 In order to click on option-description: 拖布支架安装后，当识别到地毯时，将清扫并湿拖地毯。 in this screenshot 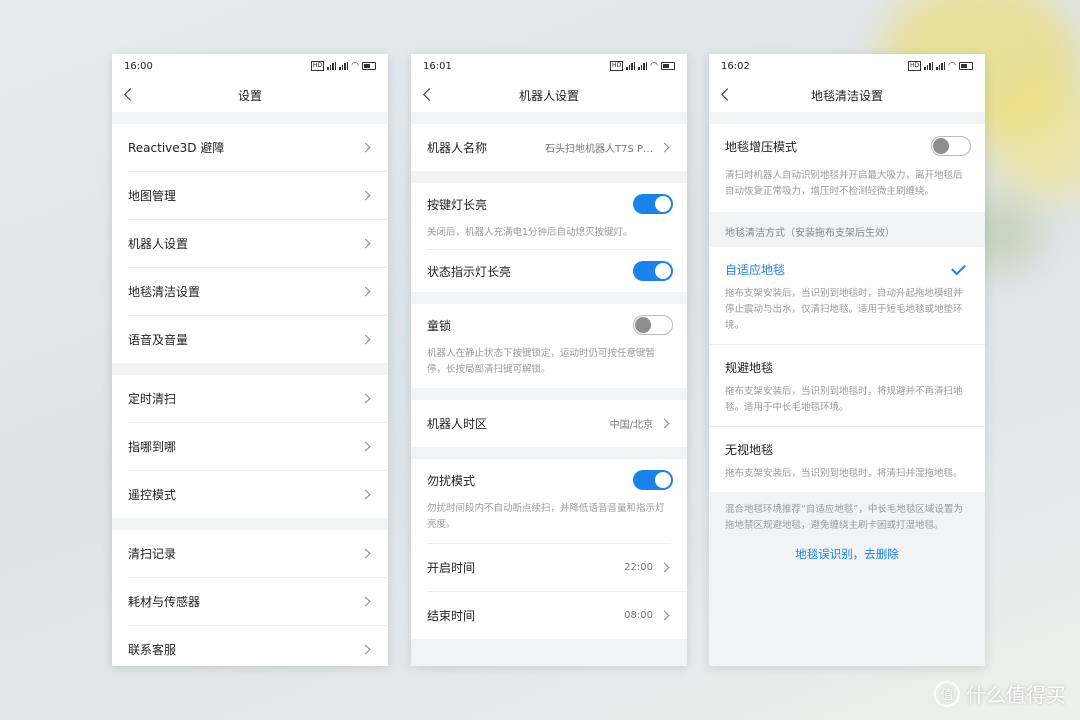, I will do `click(844, 473)`.